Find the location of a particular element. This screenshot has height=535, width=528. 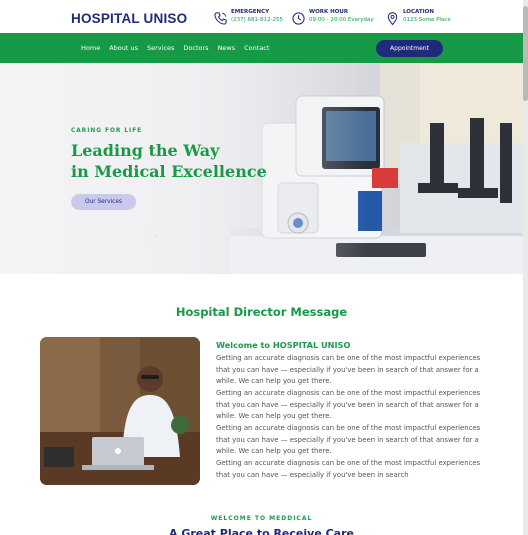

emergency-info: EMERGENCY (237) 681-812-255 is located at coordinates (248, 17).